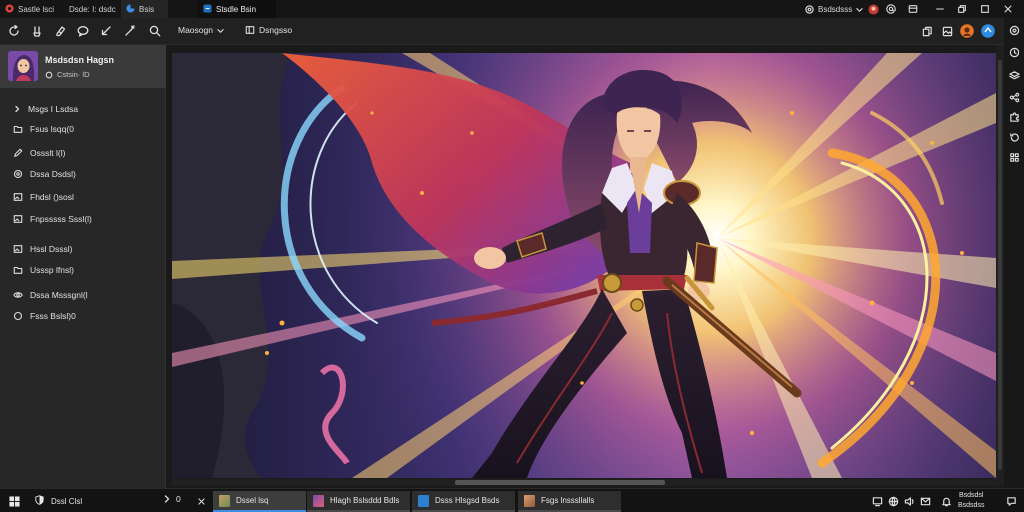 Image resolution: width=1024 pixels, height=512 pixels. What do you see at coordinates (971, 495) in the screenshot?
I see `clock-time: Bsdsdsl` at bounding box center [971, 495].